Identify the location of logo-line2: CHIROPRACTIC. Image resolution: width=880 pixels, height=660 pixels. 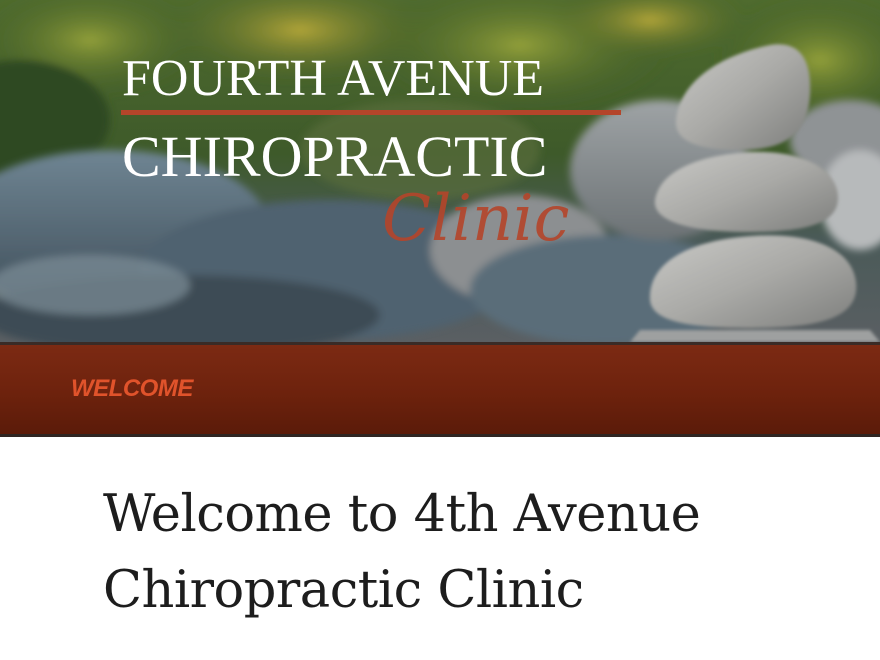
(334, 156).